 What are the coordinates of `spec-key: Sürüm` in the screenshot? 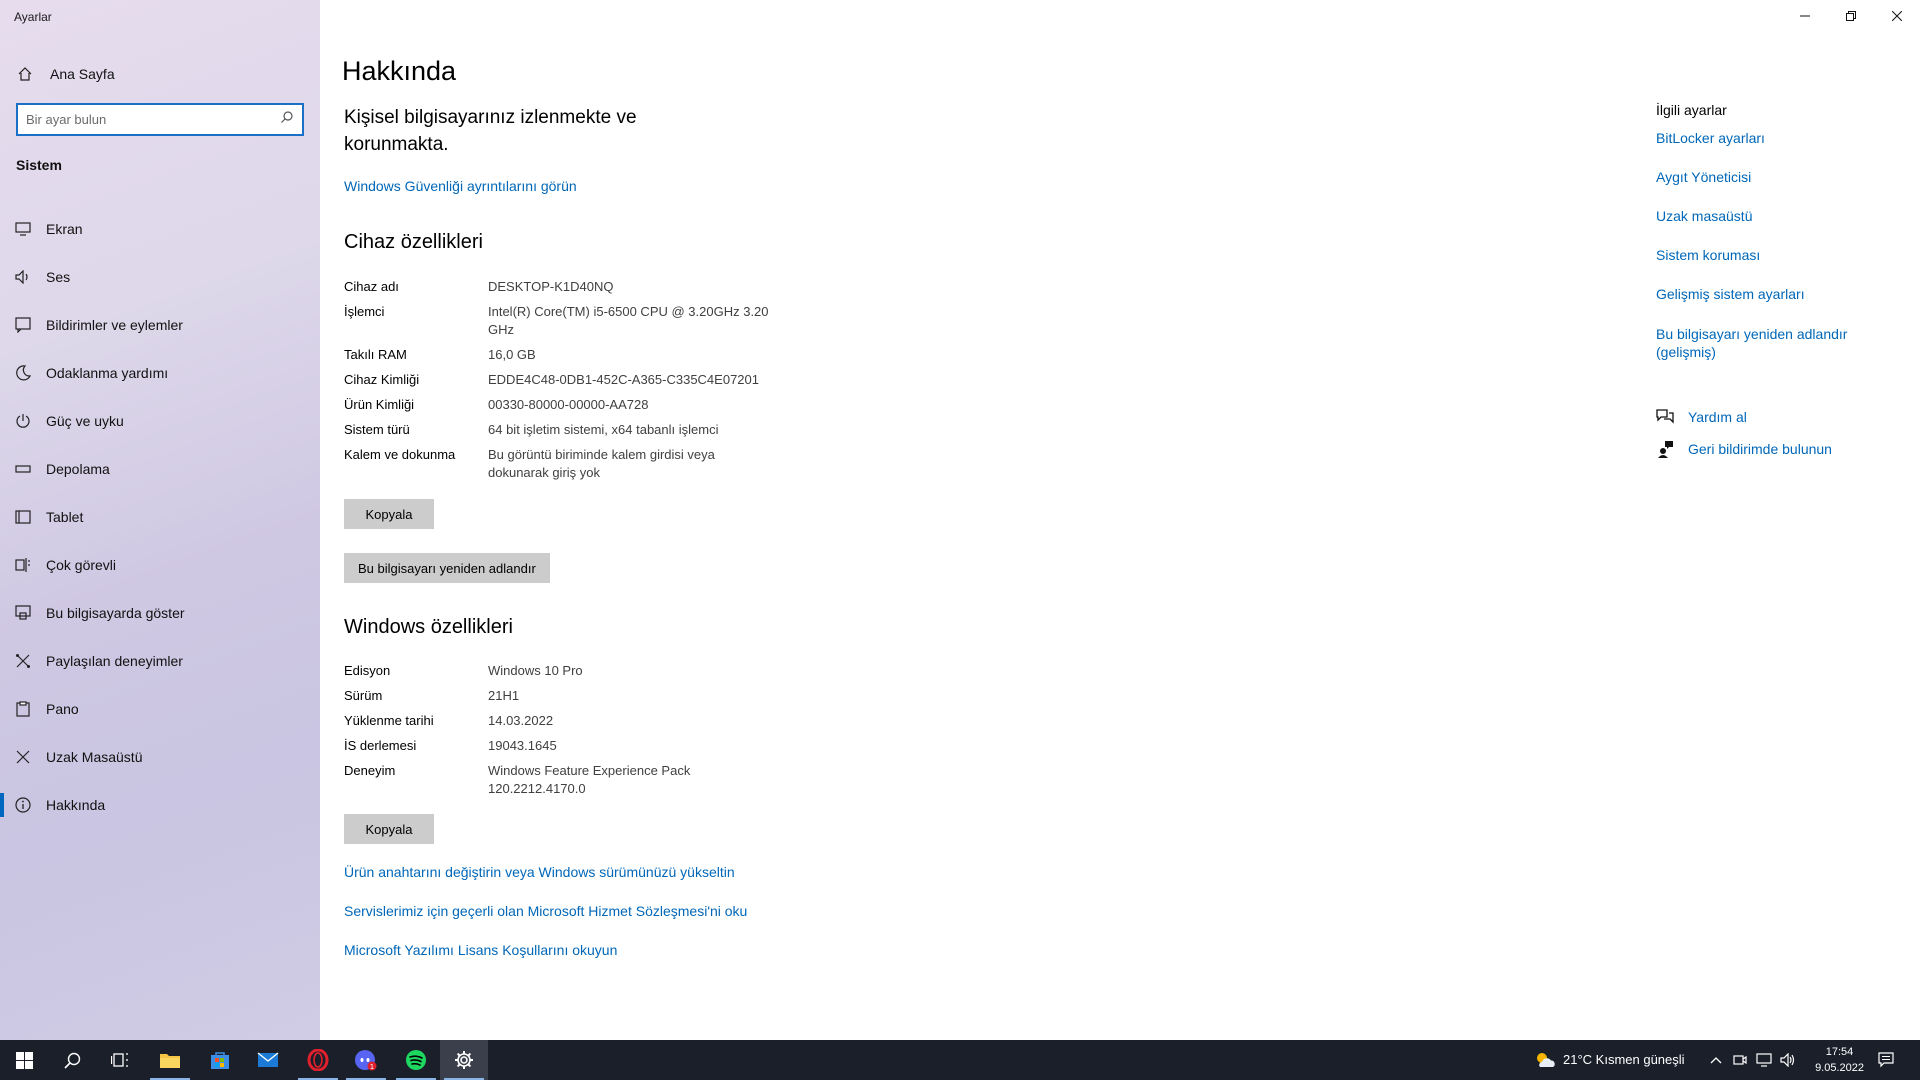 It's located at (363, 695).